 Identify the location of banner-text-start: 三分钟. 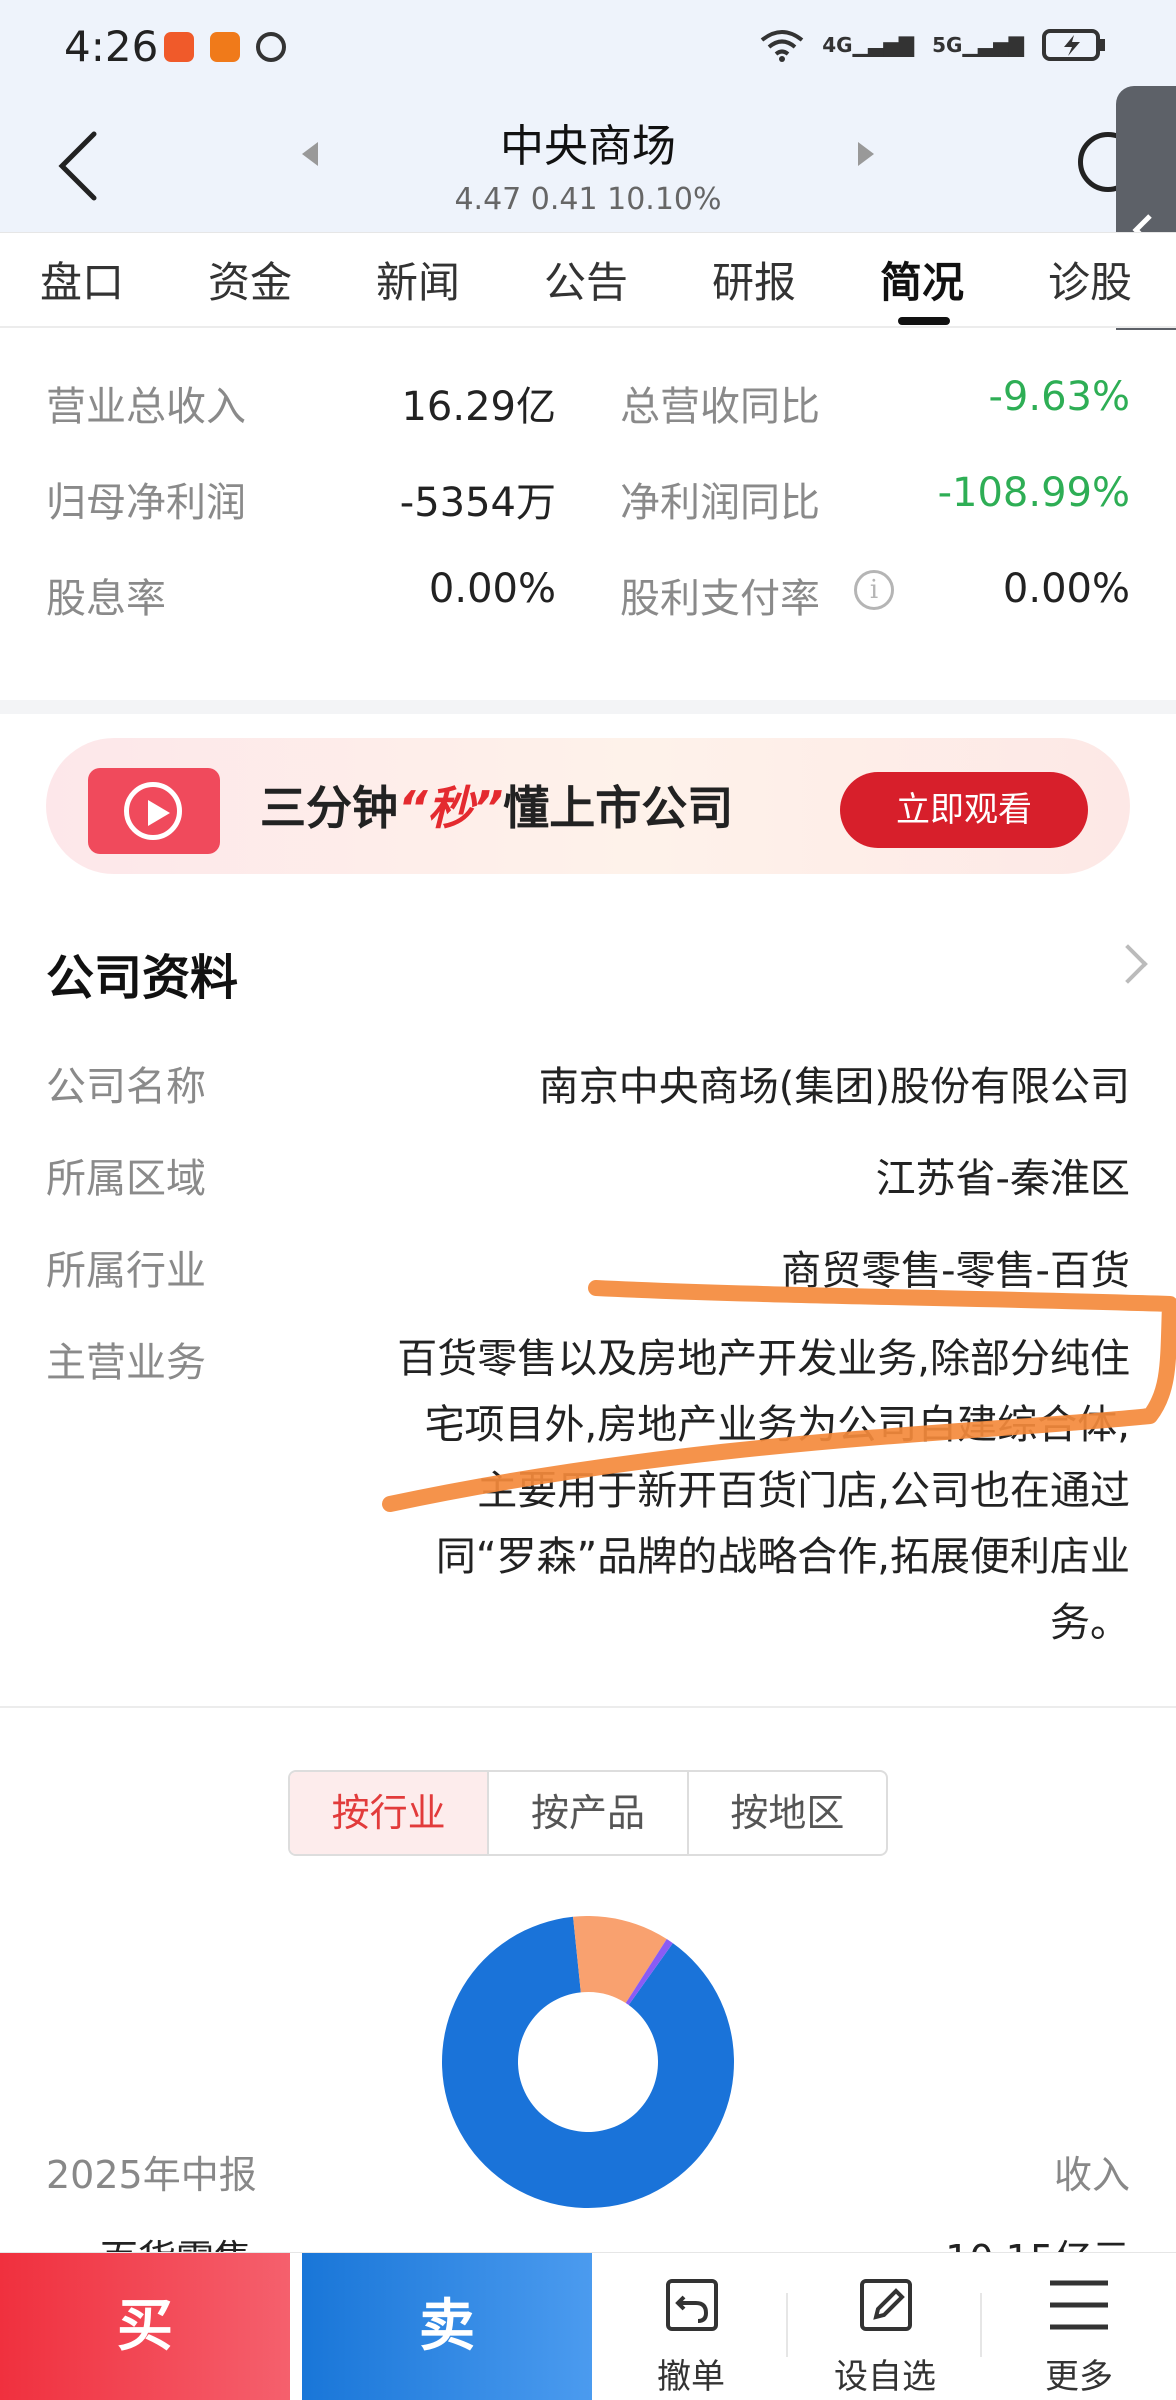
(329, 808).